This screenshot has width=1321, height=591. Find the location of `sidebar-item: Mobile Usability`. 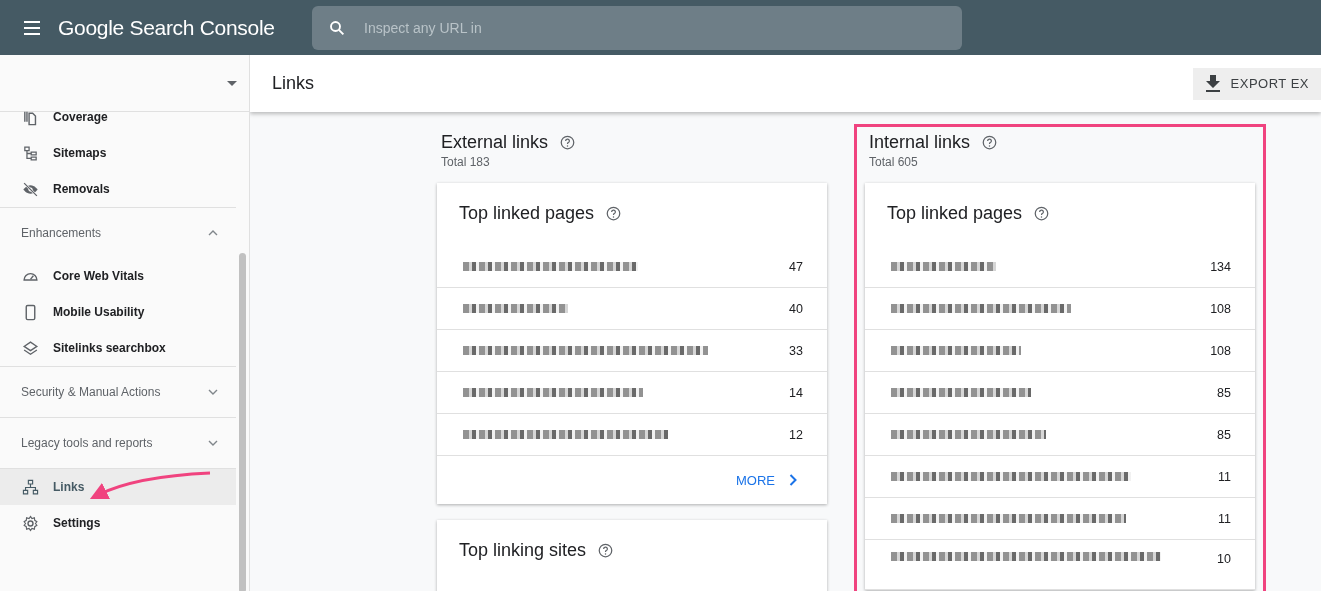

sidebar-item: Mobile Usability is located at coordinates (118, 312).